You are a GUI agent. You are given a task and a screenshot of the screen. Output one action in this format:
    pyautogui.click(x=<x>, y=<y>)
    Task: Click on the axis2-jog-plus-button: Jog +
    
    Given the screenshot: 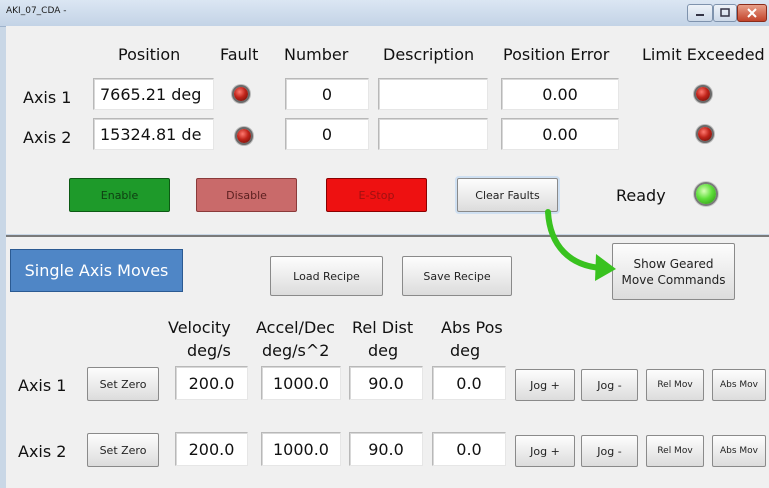 What is the action you would take?
    pyautogui.click(x=545, y=451)
    